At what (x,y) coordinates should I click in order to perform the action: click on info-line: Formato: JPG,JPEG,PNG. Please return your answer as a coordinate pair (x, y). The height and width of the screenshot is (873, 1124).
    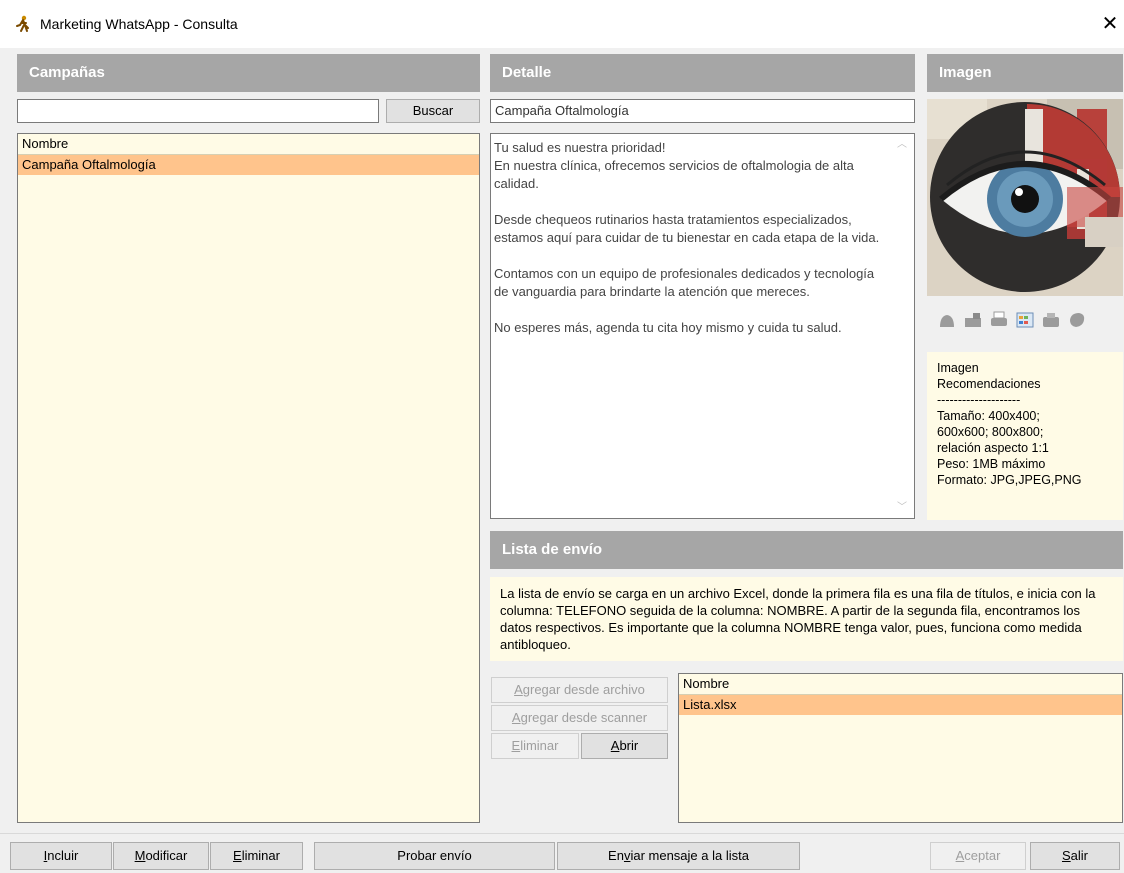
    Looking at the image, I should click on (1009, 480).